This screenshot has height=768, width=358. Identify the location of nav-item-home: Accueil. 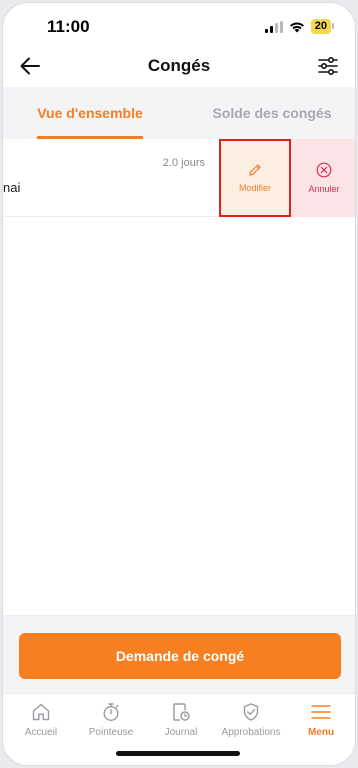
(41, 720).